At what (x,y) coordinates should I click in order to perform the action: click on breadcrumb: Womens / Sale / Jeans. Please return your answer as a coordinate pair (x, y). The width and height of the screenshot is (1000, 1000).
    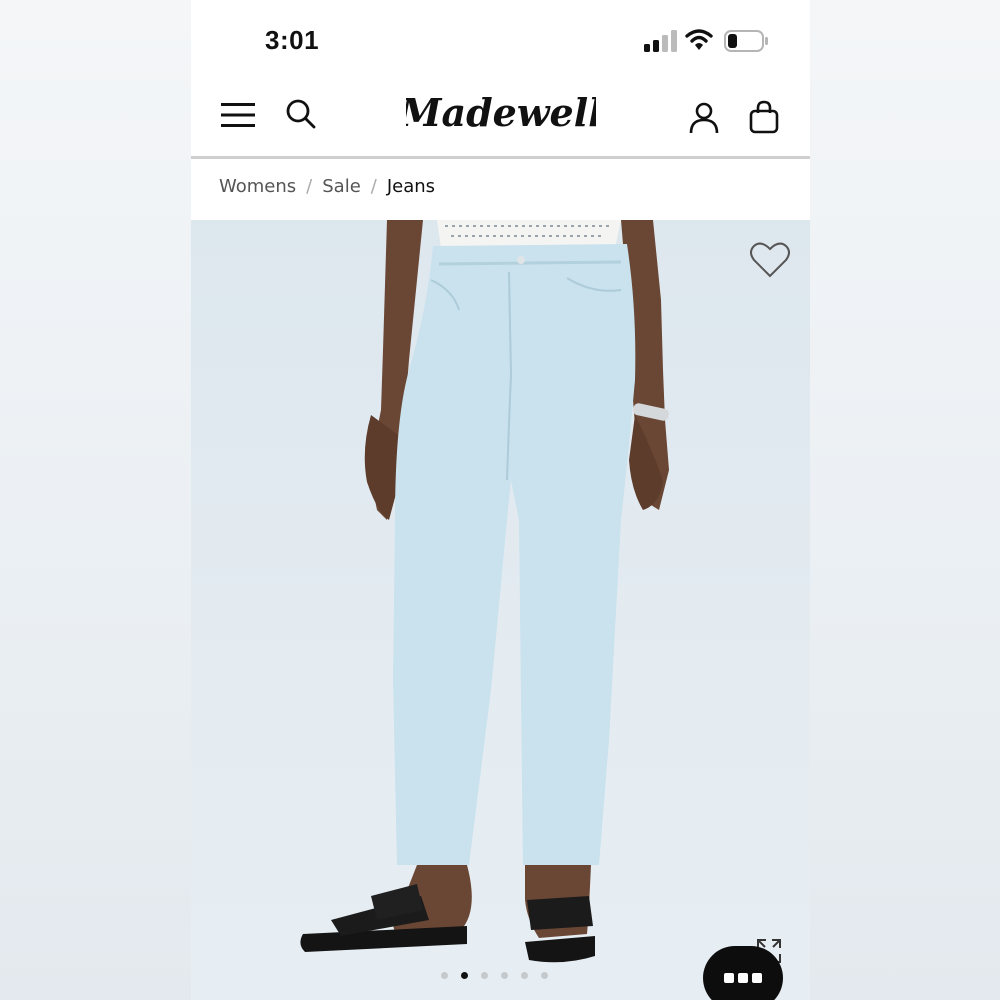
    Looking at the image, I should click on (327, 186).